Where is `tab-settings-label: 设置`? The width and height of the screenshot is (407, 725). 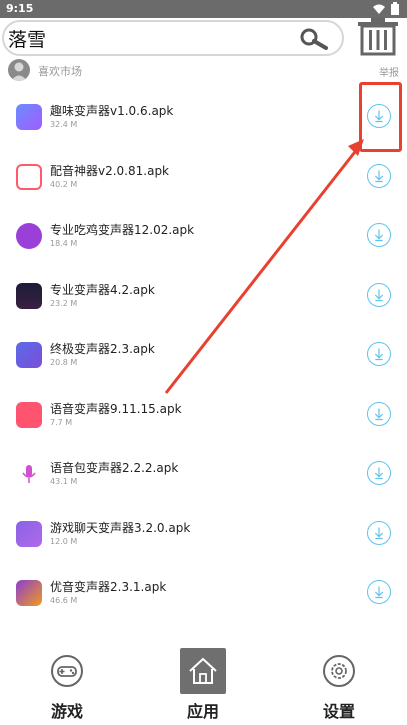
tab-settings-label: 设置 is located at coordinates (338, 711).